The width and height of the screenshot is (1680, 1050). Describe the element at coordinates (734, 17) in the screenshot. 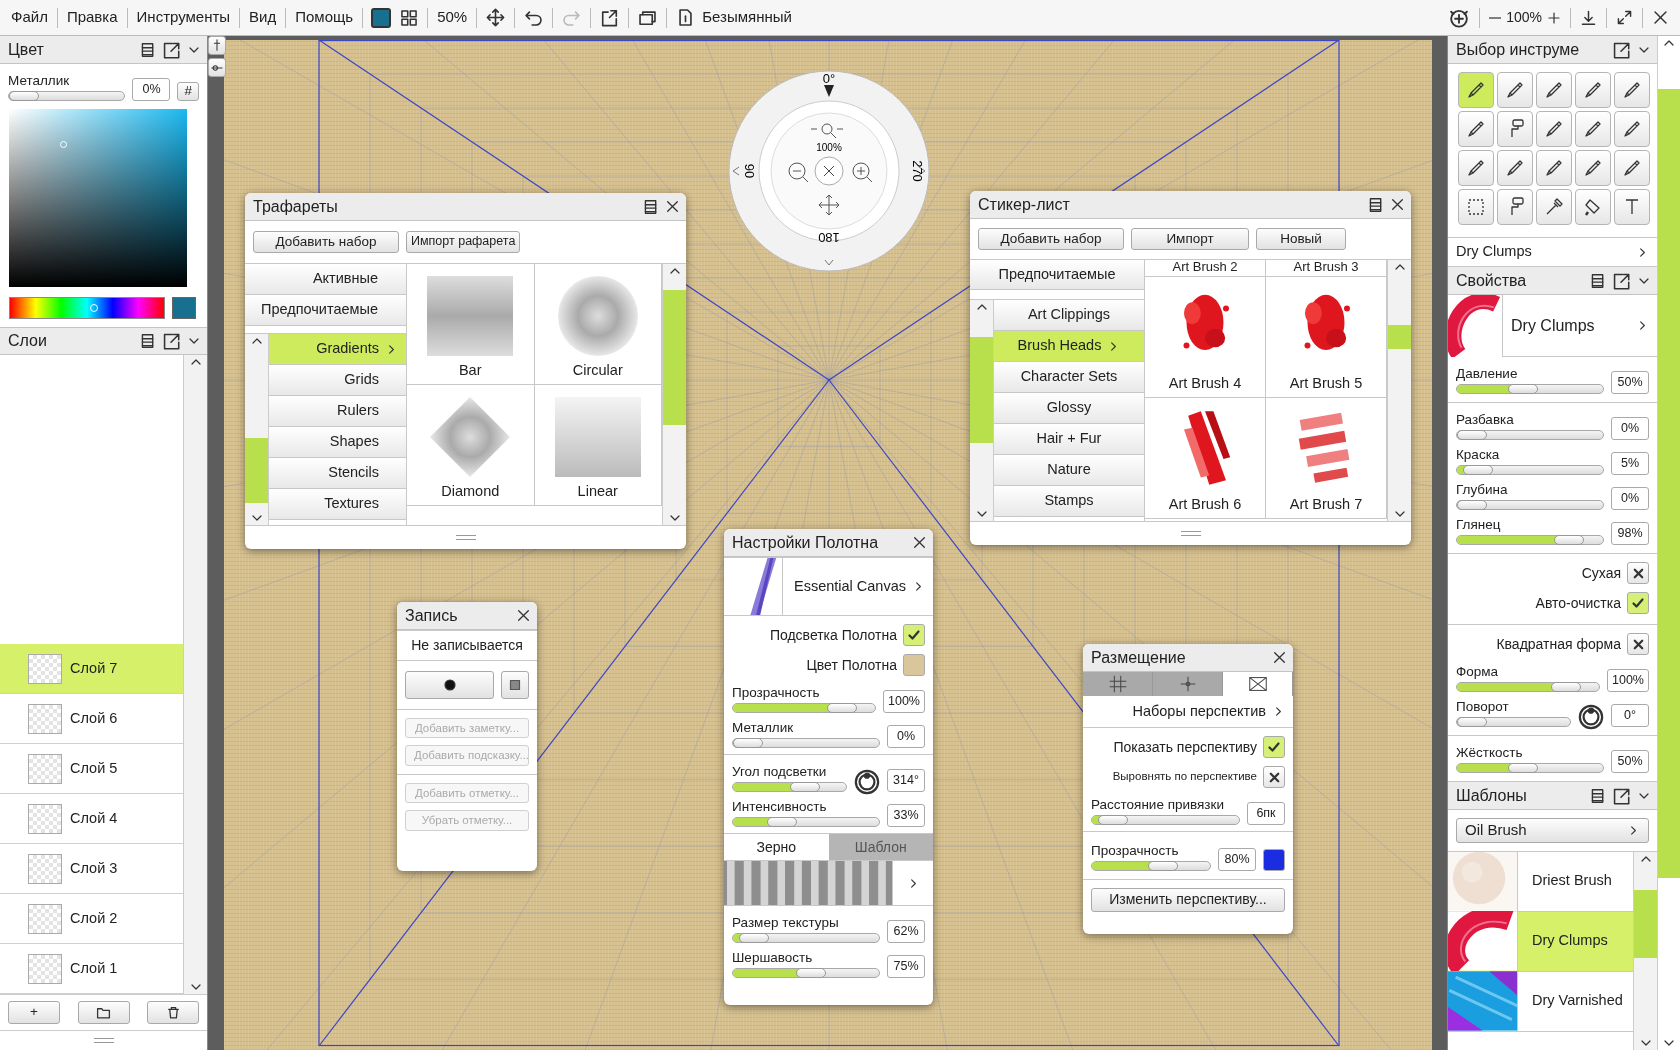

I see `document-button: Безымянный` at that location.